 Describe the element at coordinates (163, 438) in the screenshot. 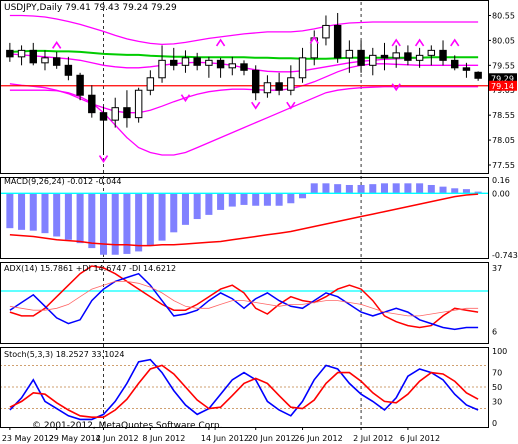

I see `date-tick-label: 8 Jun 2012` at that location.